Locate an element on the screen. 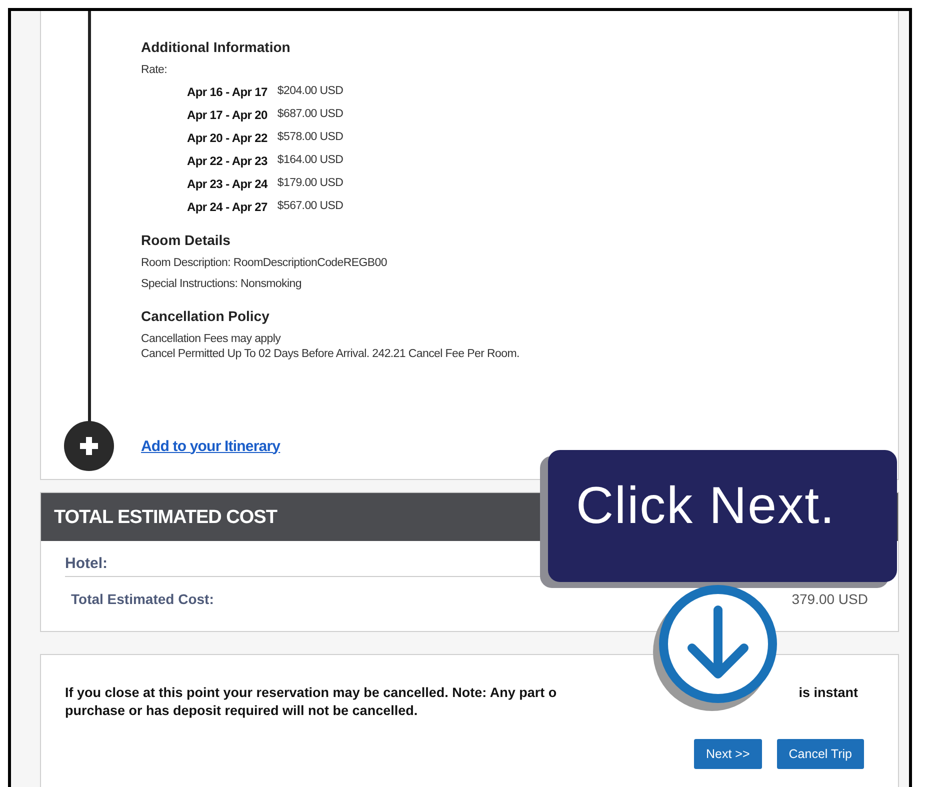  rate-label: Rate: is located at coordinates (154, 70).